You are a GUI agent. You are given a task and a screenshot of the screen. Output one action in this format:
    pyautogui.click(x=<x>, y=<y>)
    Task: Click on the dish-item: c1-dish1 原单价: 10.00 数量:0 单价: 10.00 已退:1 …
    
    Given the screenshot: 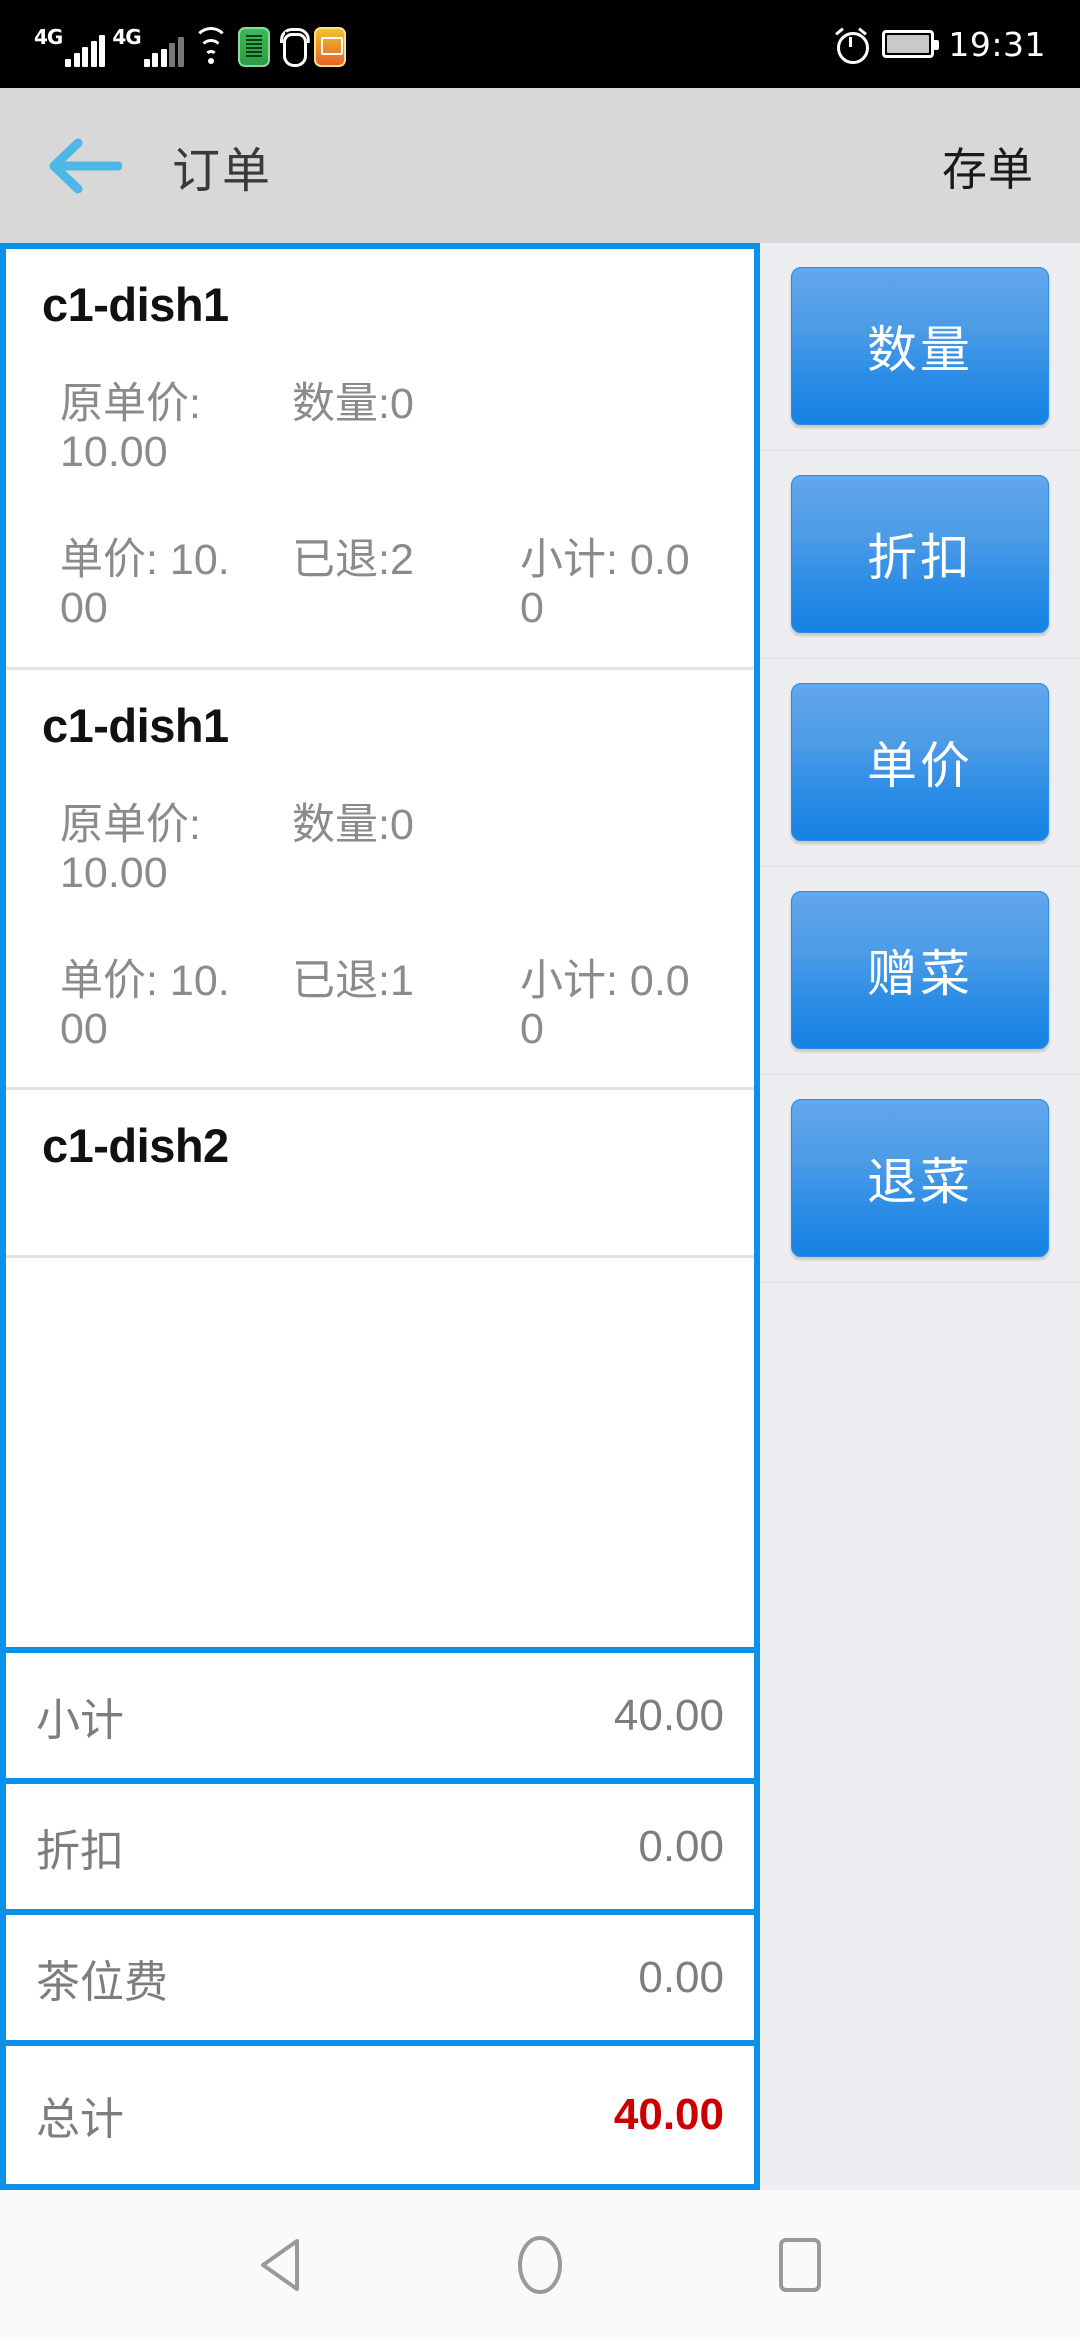 What is the action you would take?
    pyautogui.click(x=380, y=880)
    